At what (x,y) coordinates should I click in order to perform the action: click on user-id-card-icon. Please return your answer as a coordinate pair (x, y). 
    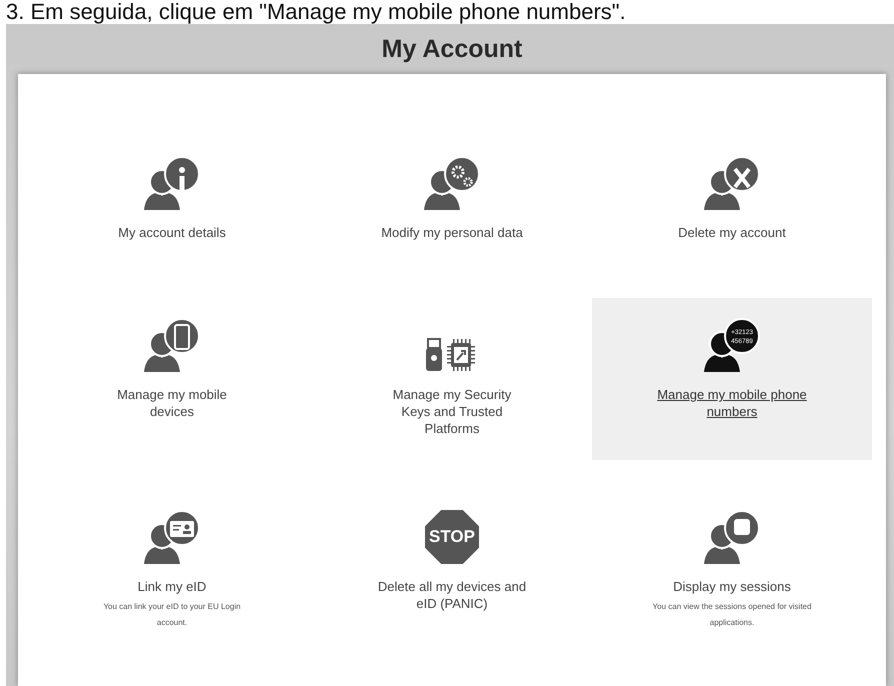
    Looking at the image, I should click on (172, 537).